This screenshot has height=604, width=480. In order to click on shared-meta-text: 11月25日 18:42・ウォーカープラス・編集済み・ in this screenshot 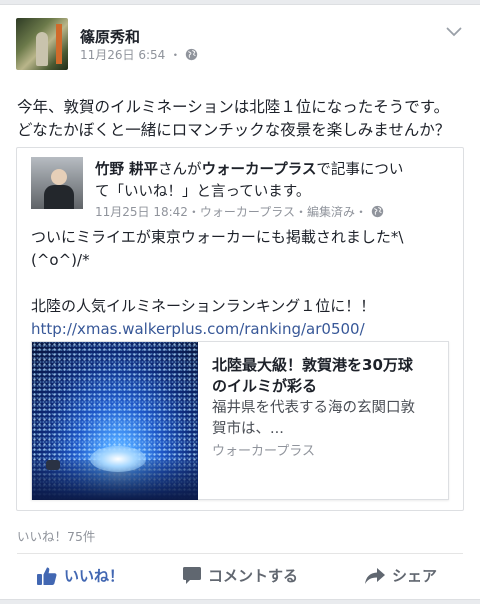, I will do `click(231, 211)`.